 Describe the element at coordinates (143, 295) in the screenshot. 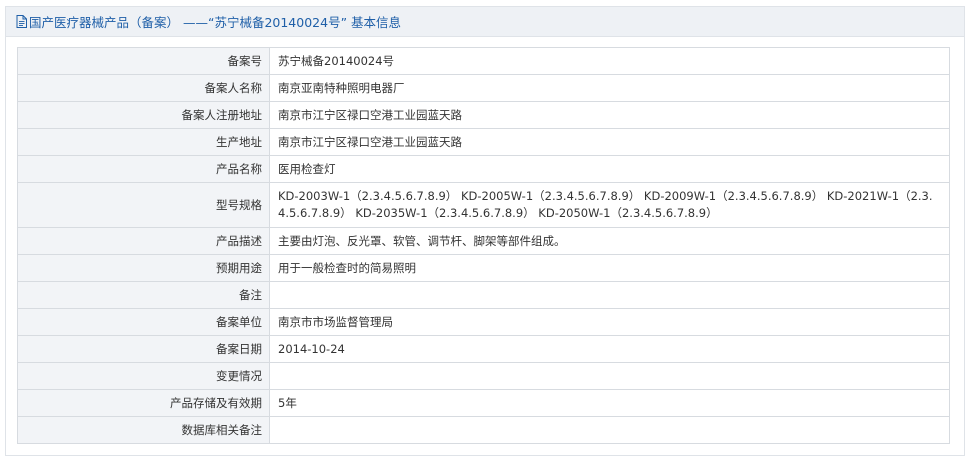

I see `row-label: 备注` at that location.